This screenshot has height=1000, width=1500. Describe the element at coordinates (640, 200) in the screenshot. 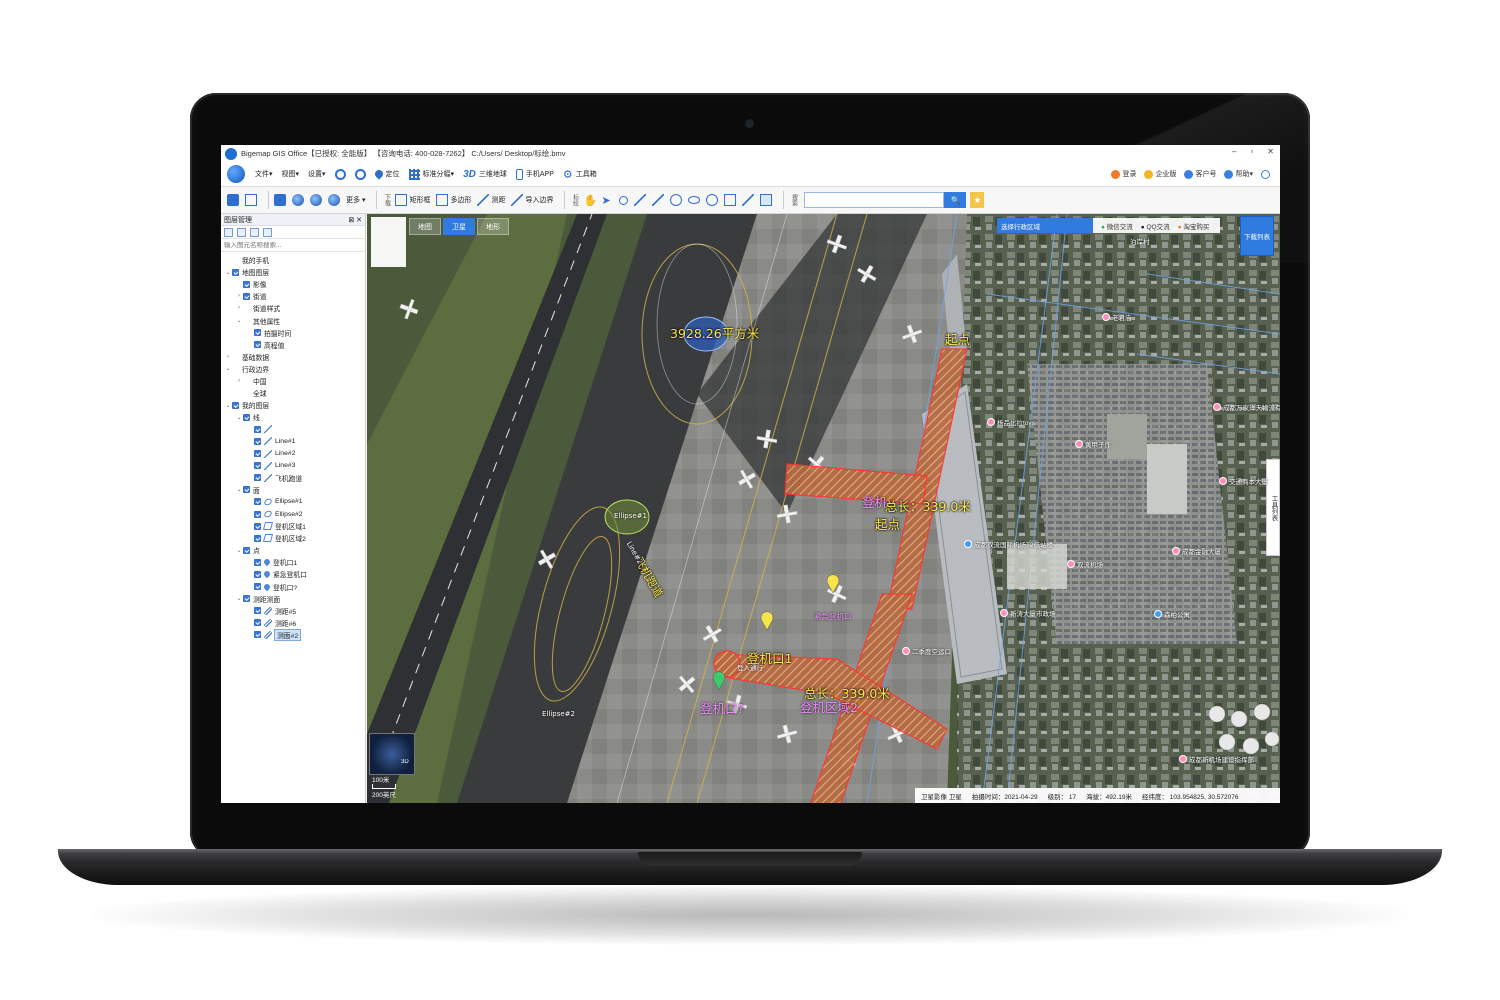

I see `line-tool-button` at that location.